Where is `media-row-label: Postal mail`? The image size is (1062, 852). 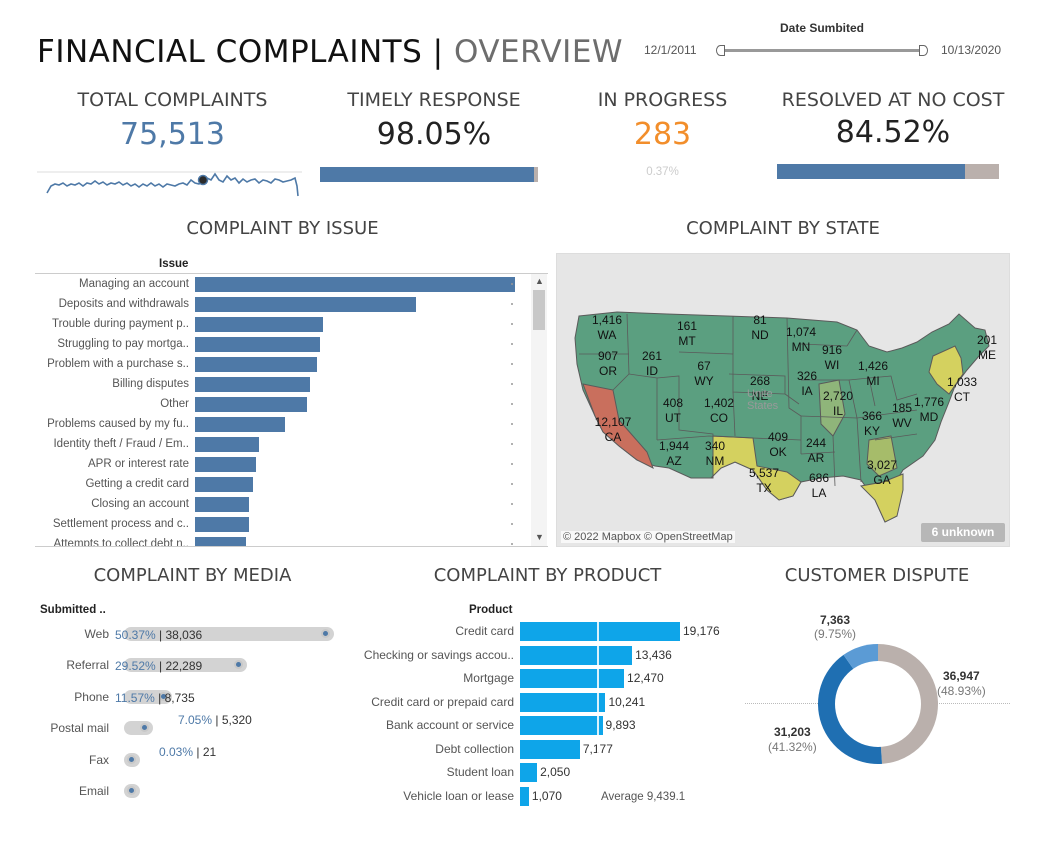
media-row-label: Postal mail is located at coordinates (74, 728).